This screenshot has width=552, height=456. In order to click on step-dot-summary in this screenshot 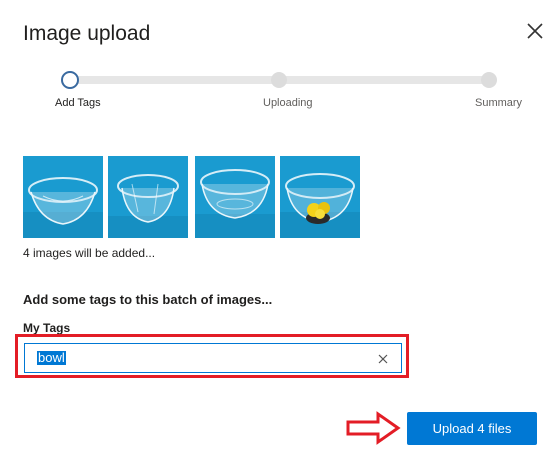, I will do `click(489, 80)`.